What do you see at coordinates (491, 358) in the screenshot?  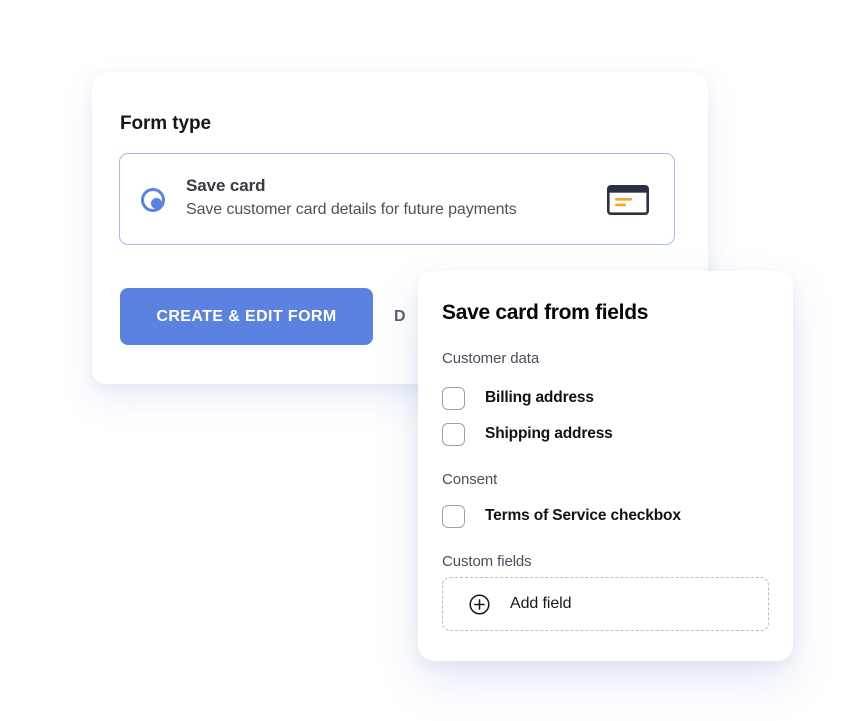 I see `group-label-customer-data: Customer data` at bounding box center [491, 358].